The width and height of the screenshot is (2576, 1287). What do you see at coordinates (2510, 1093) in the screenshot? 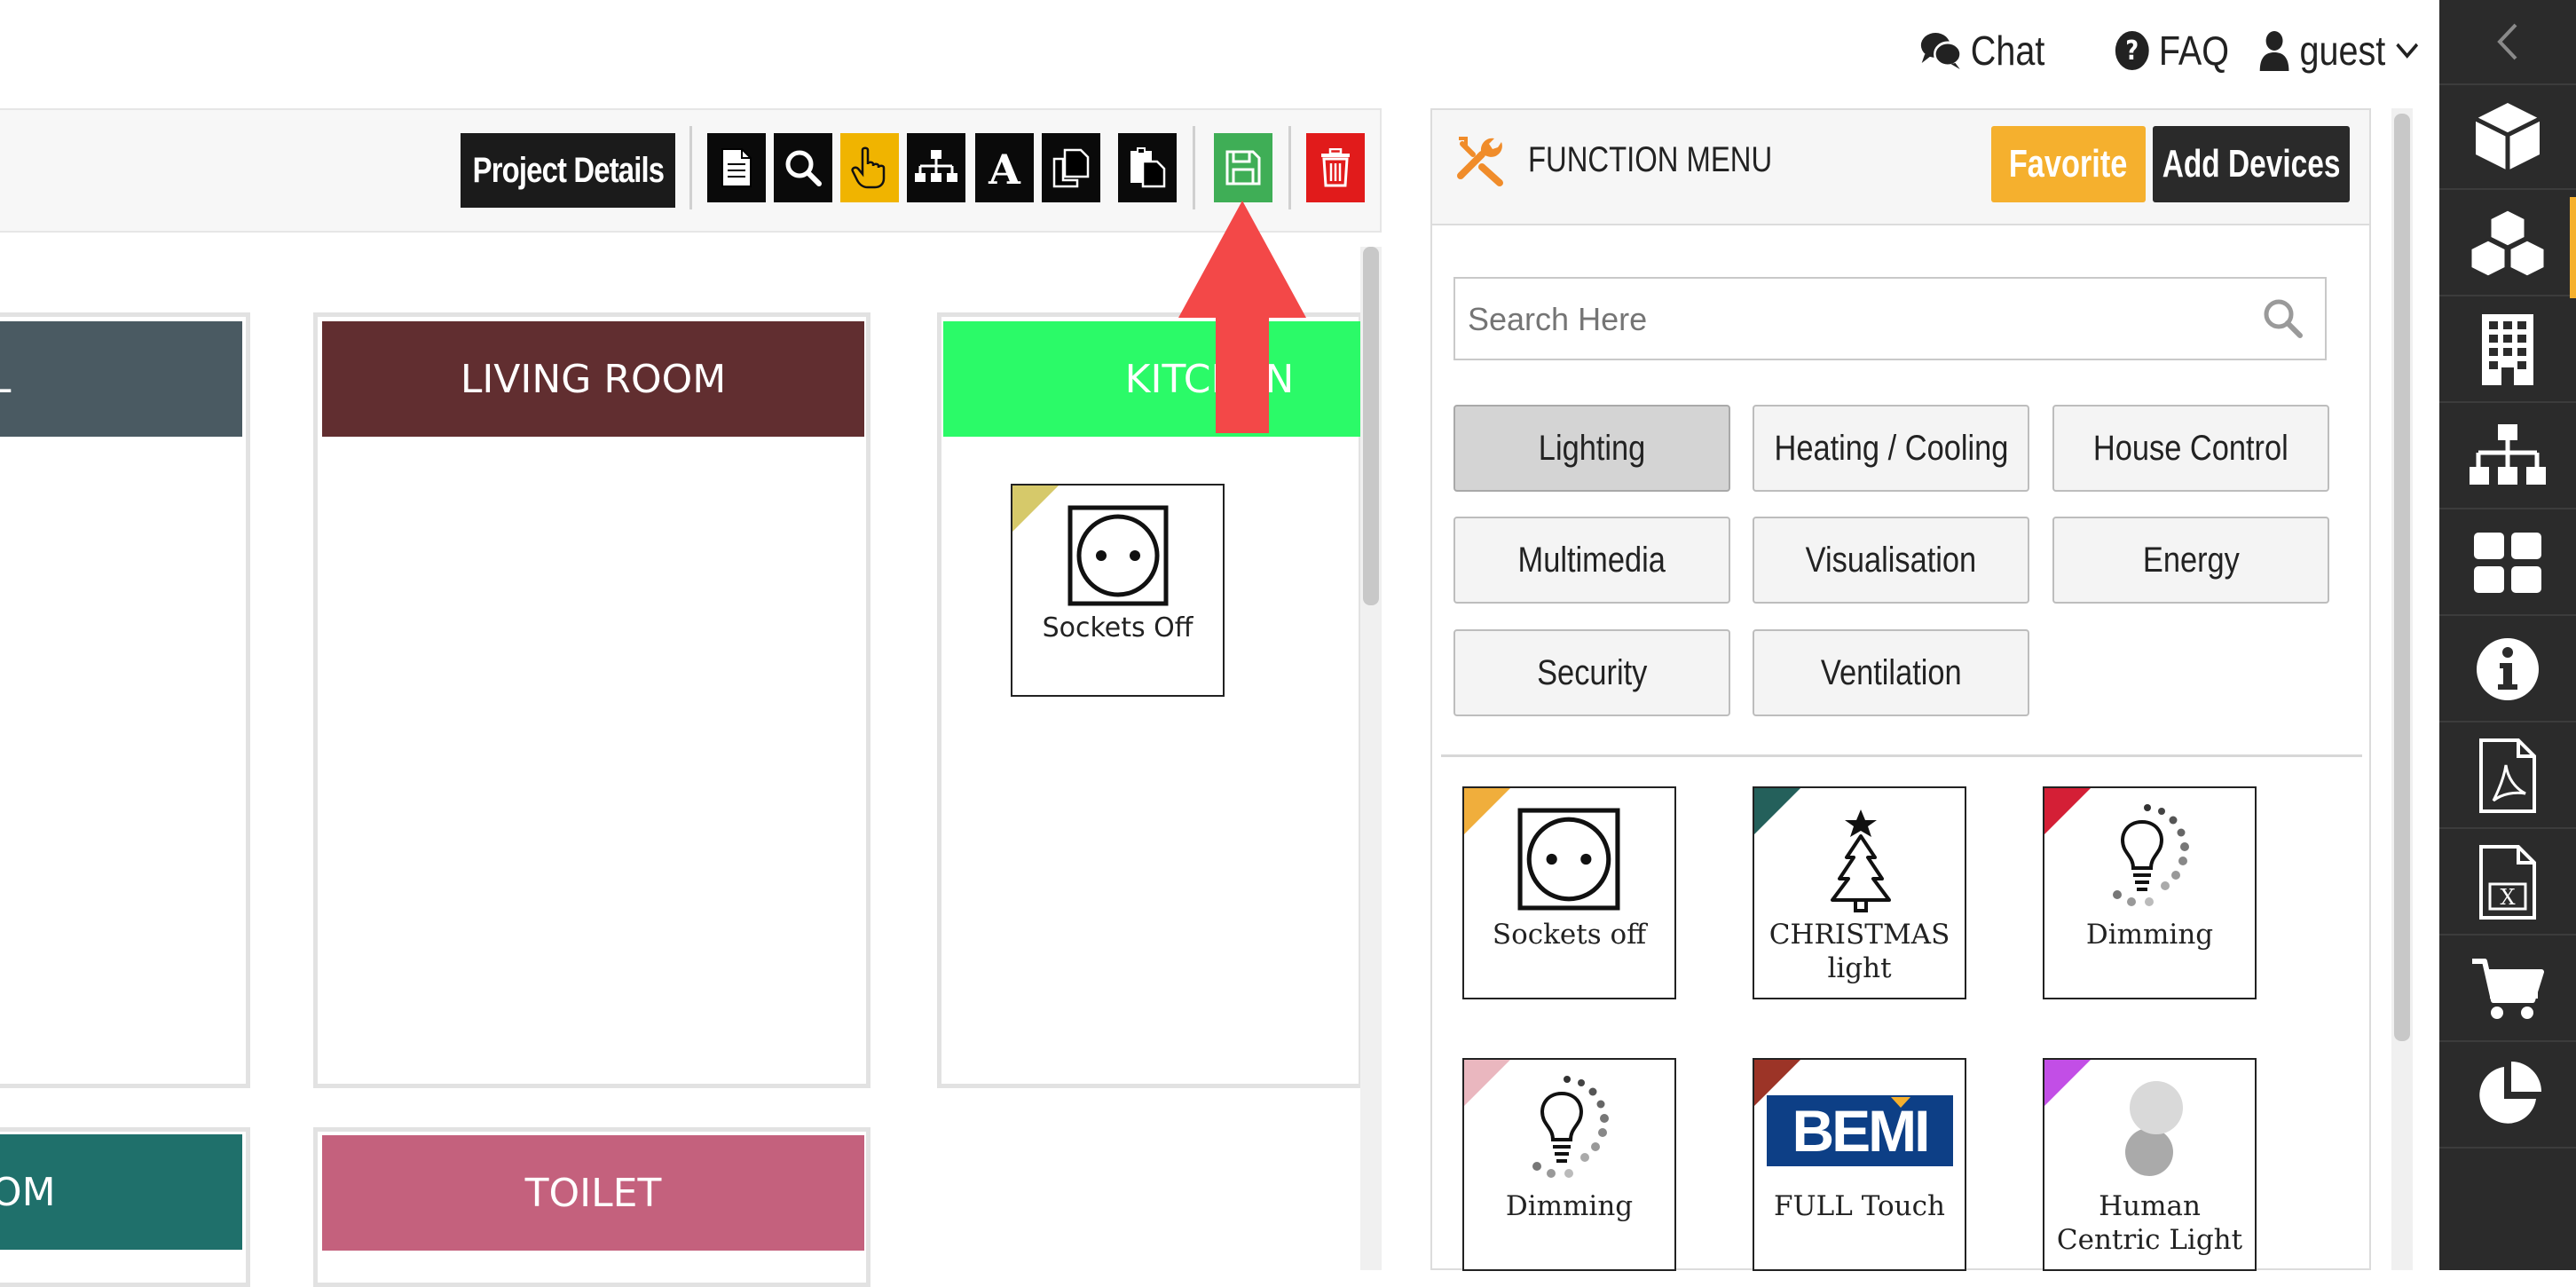
I see `pie-chart-icon` at bounding box center [2510, 1093].